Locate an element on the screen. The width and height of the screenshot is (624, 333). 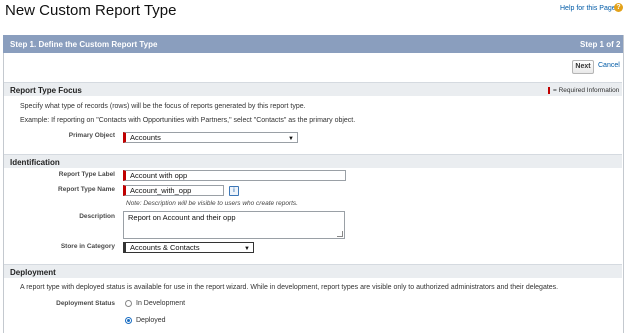
deployment-status-label: Deployment Status is located at coordinates (85, 303).